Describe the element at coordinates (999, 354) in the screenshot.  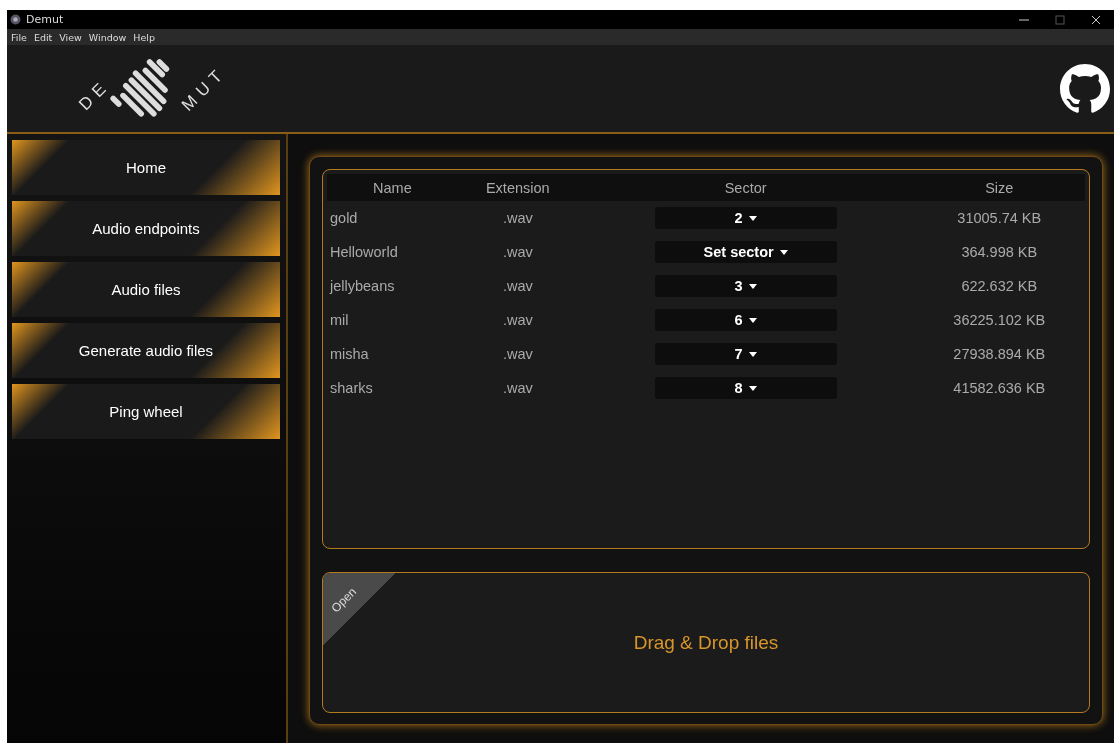
I see `size-cell-text: 27938.894 KB` at that location.